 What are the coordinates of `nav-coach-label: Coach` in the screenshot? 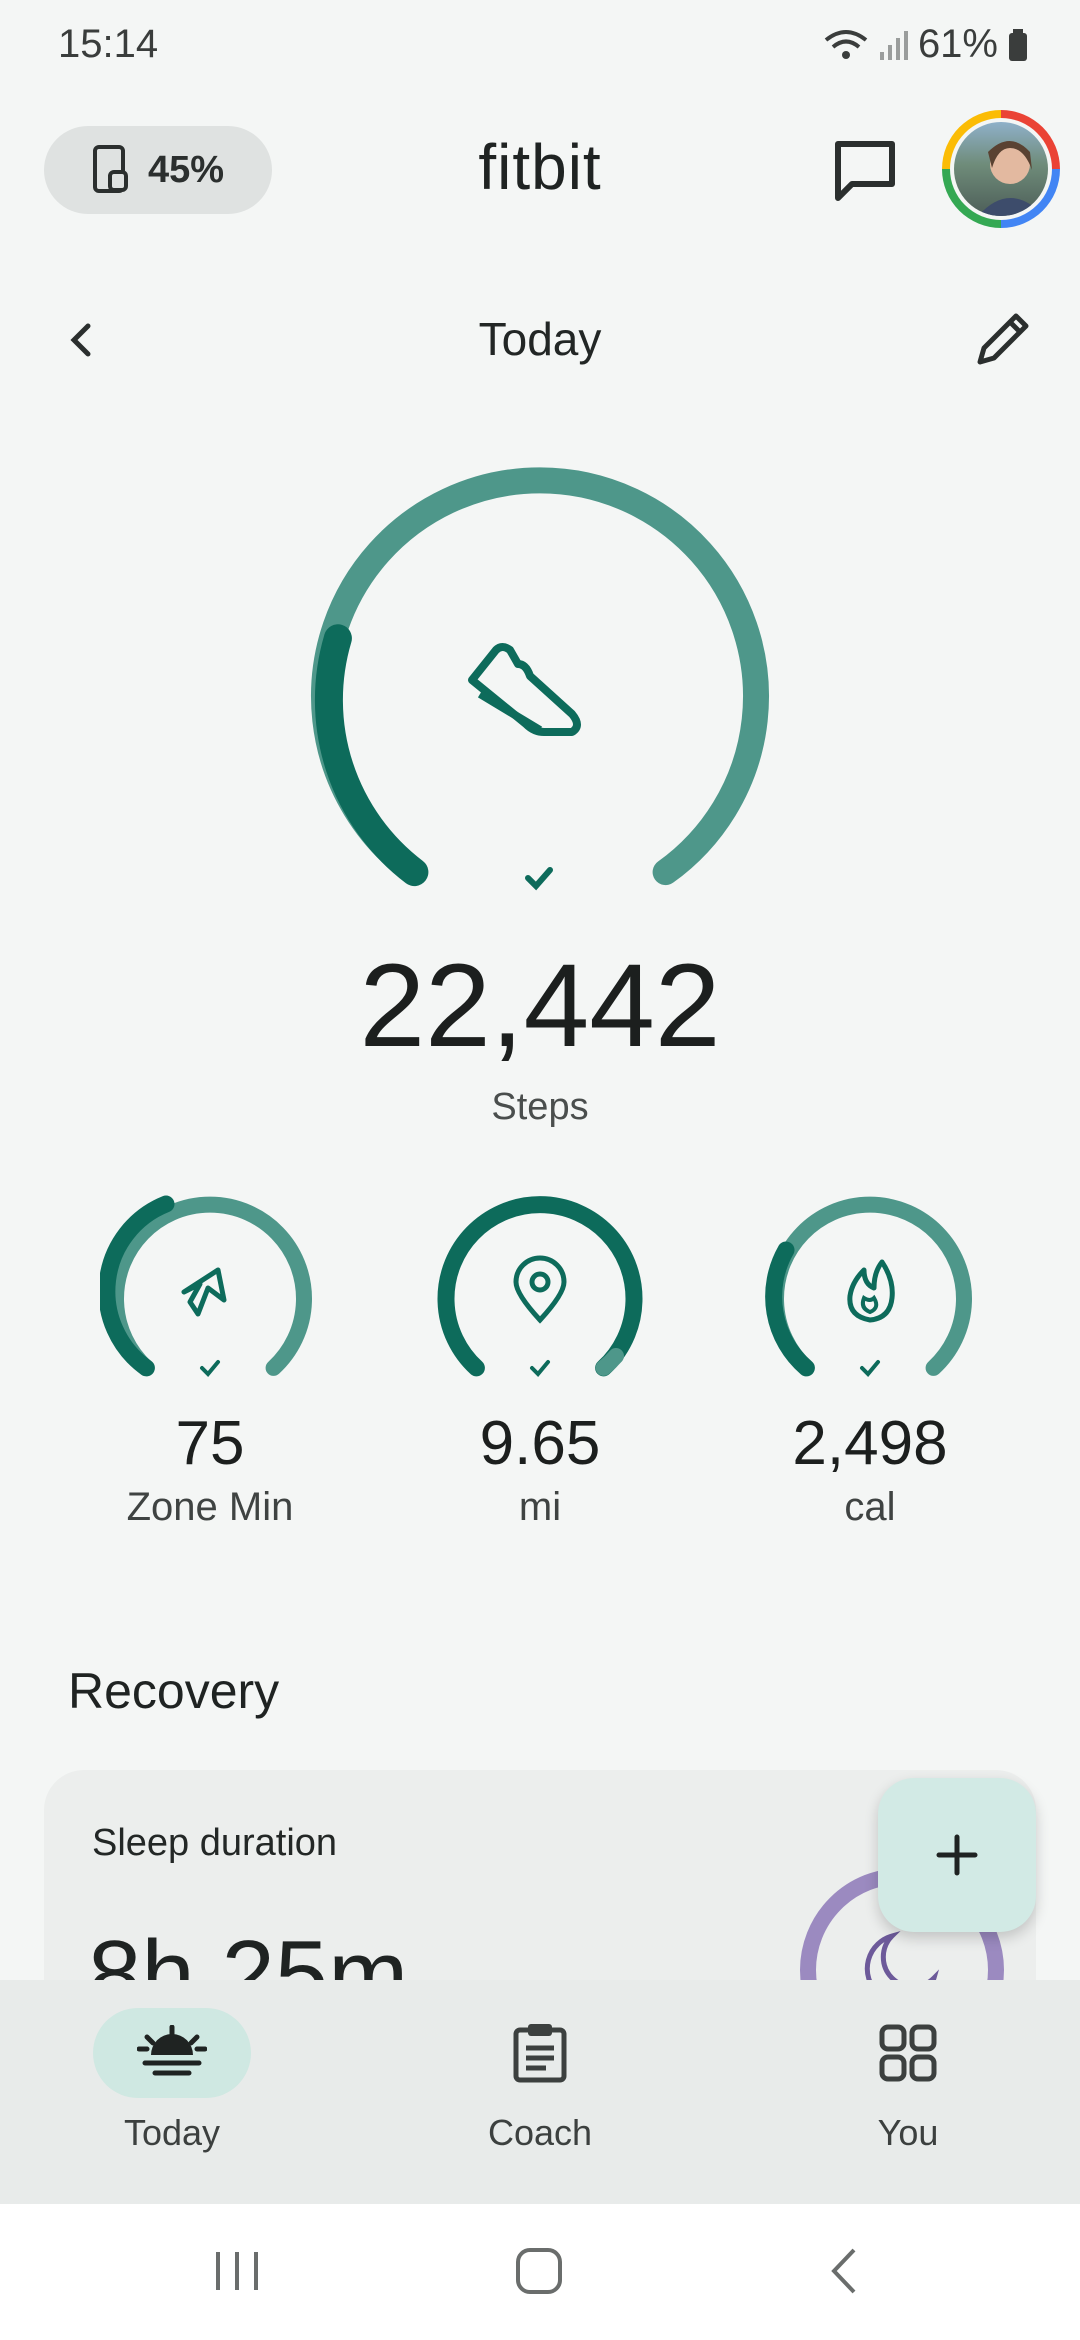 It's located at (540, 2132).